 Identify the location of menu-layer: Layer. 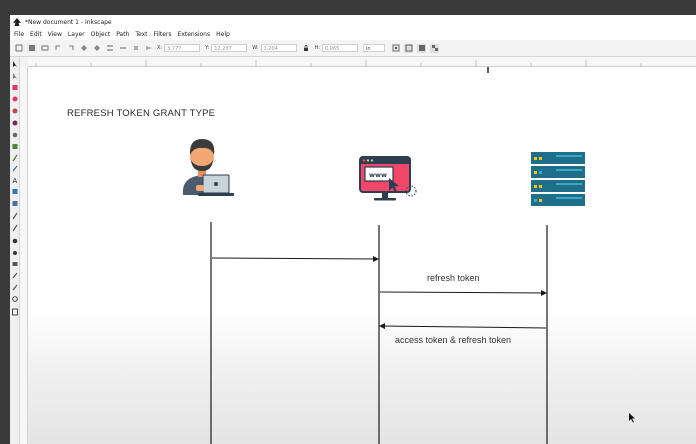
(76, 34).